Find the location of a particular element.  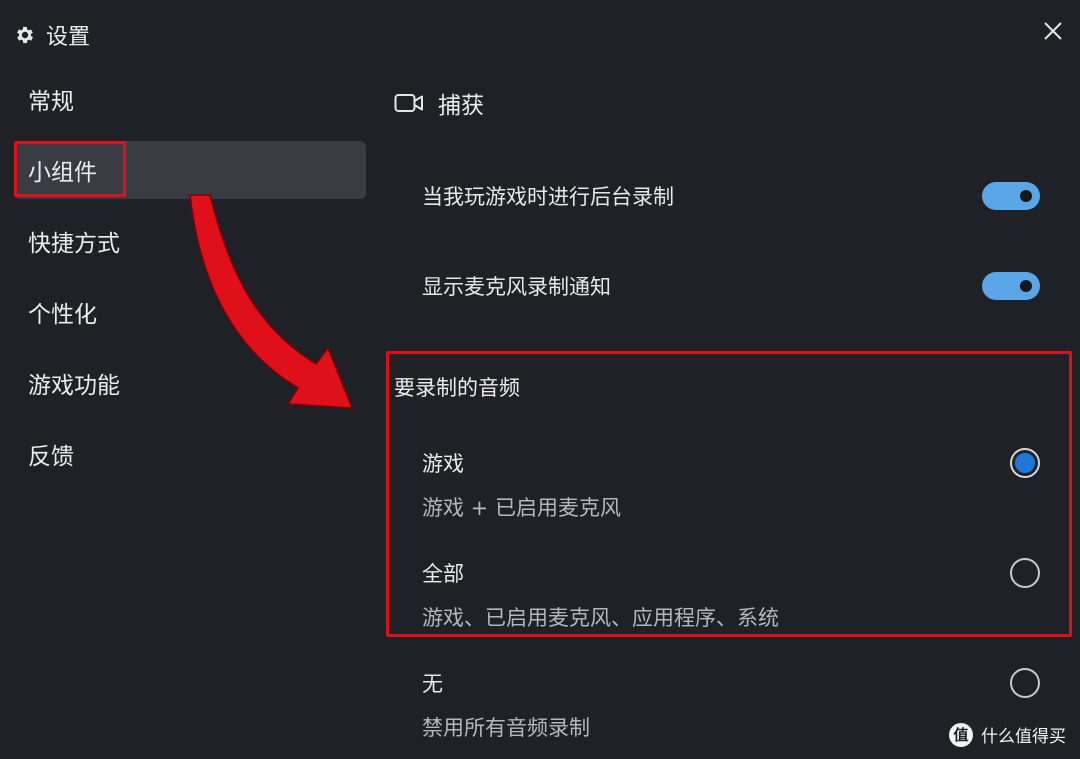

sidebar-item-label: 反馈 is located at coordinates (51, 457).